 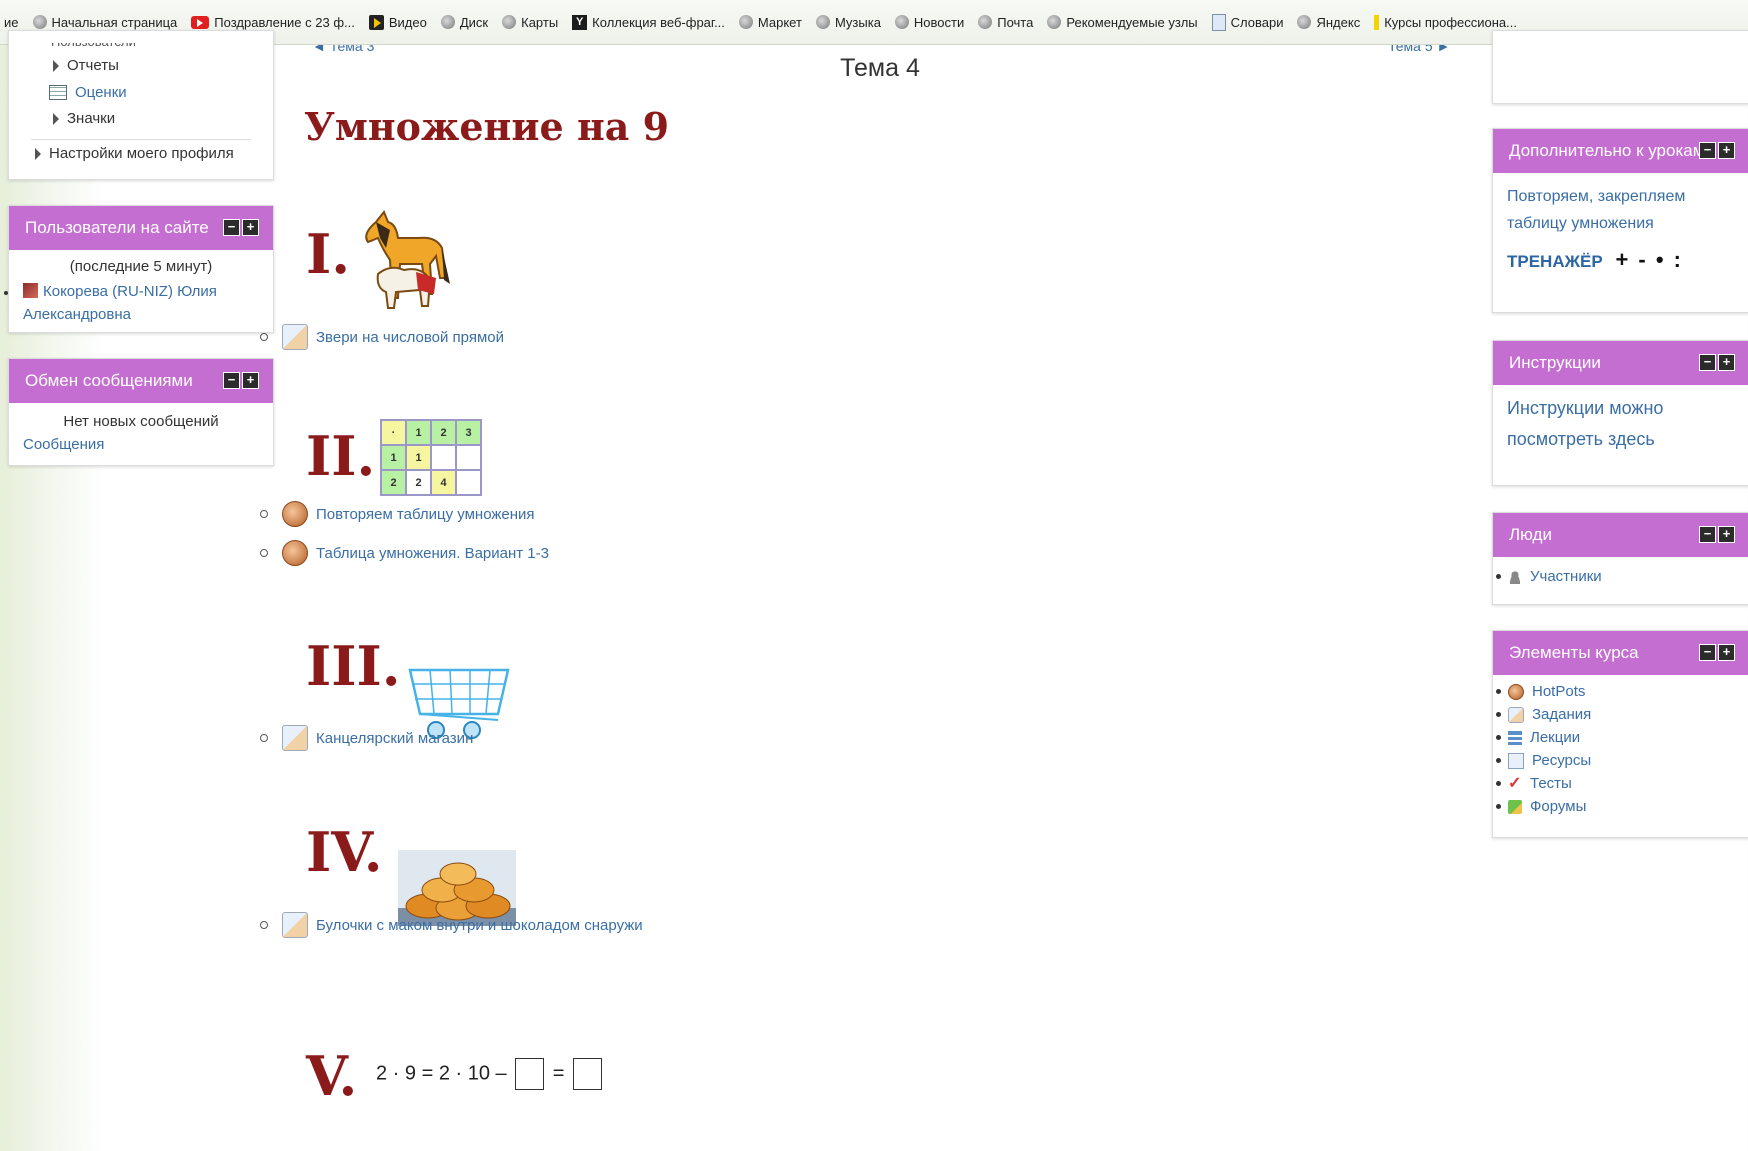 I want to click on bookmark-item: Маркет, so click(x=770, y=22).